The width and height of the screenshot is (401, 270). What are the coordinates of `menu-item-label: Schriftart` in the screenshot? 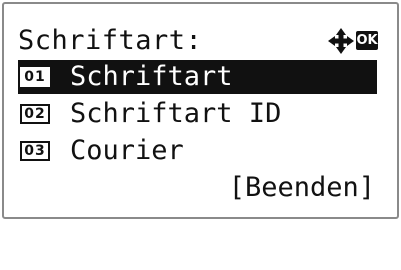 It's located at (151, 76).